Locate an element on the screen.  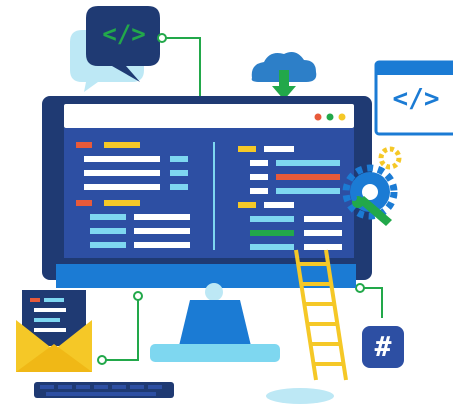
gear-small-icon is located at coordinates (390, 158).